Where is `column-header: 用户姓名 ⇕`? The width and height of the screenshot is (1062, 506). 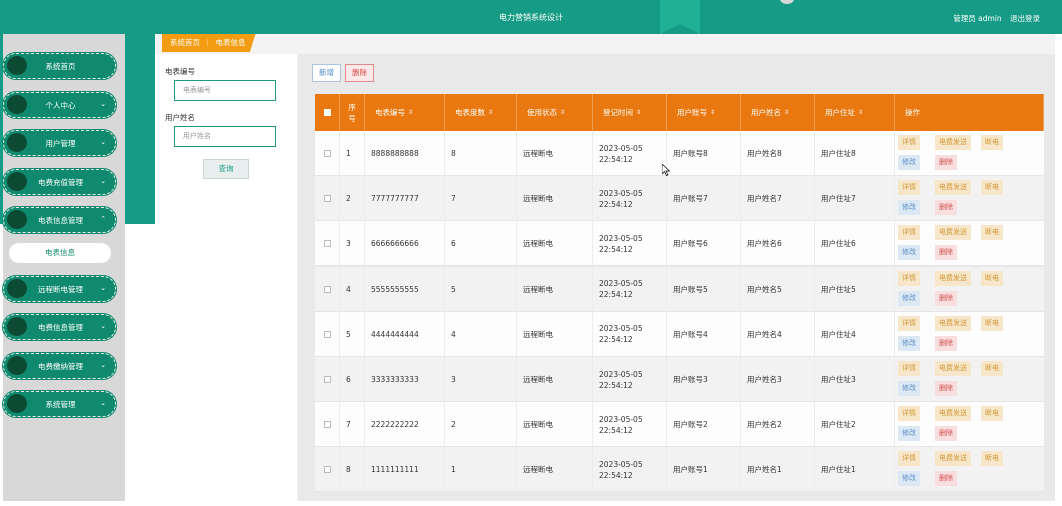 column-header: 用户姓名 ⇕ is located at coordinates (778, 112).